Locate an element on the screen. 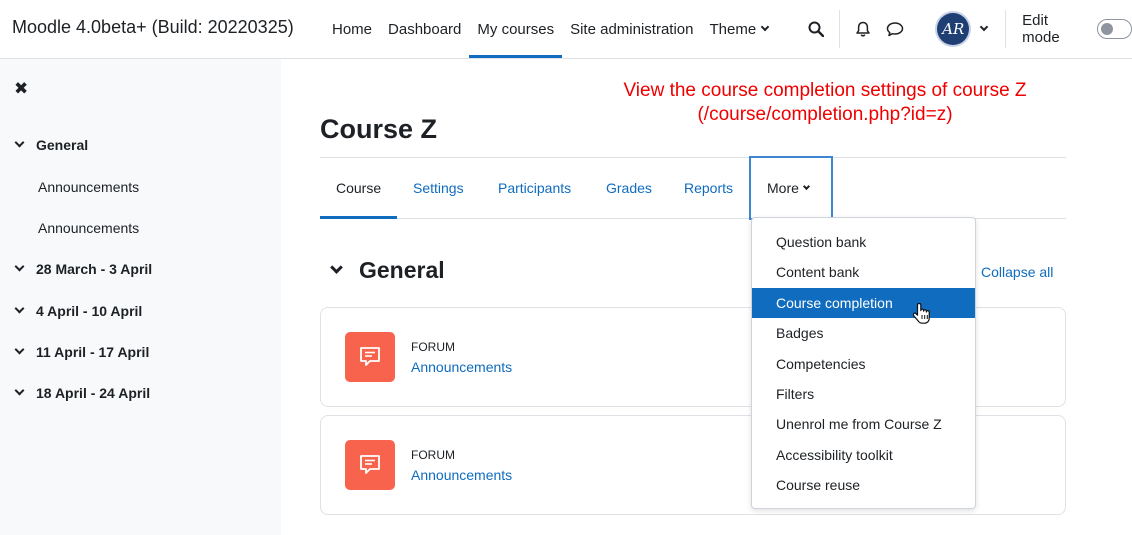 The width and height of the screenshot is (1132, 535). drawer-section-label: 4 April - 10 April is located at coordinates (89, 311).